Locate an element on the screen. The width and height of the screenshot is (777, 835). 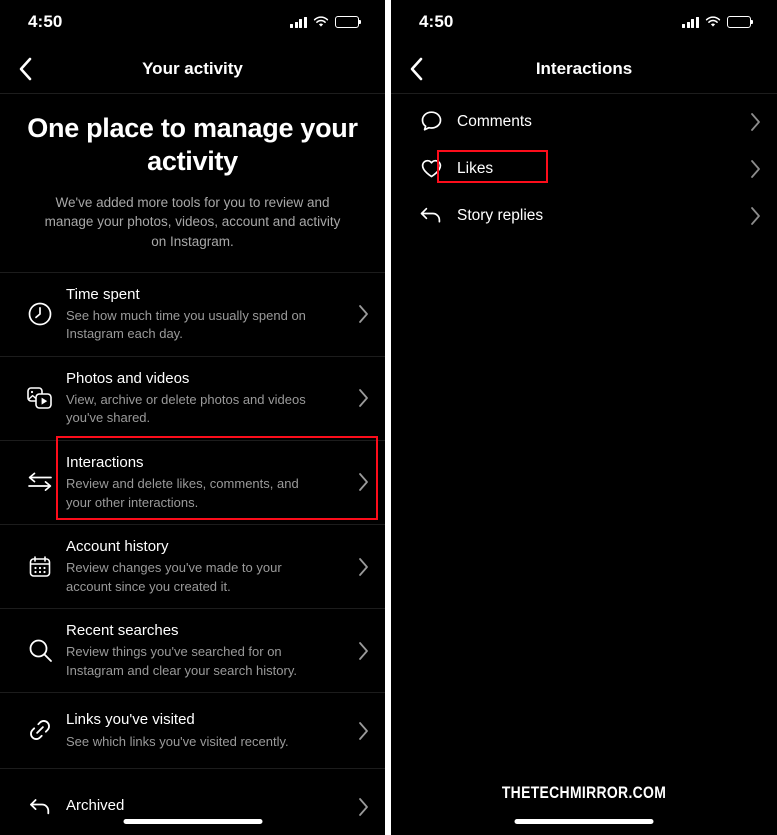
list-item-subtitle: See which links you've visited recently. is located at coordinates (177, 741).